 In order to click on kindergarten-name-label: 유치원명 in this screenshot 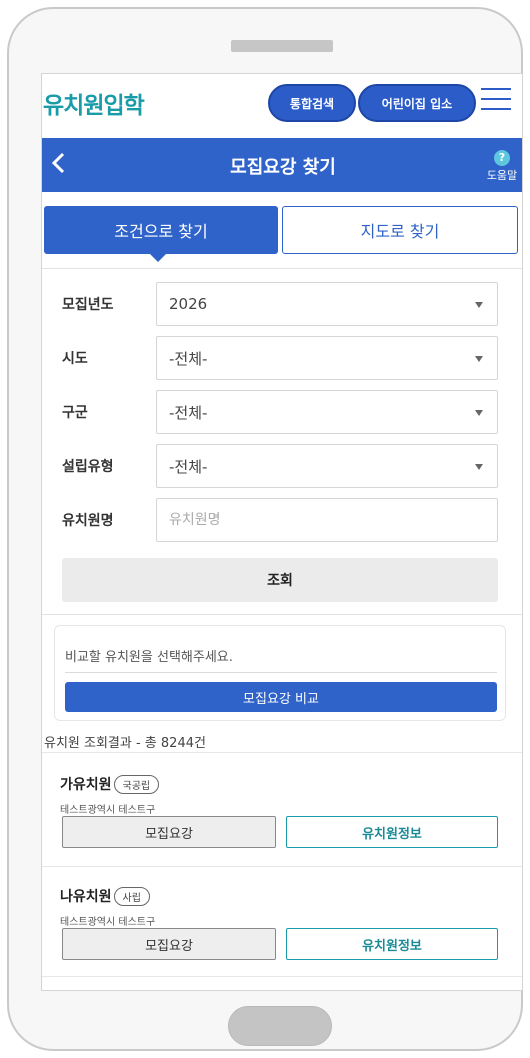, I will do `click(88, 521)`.